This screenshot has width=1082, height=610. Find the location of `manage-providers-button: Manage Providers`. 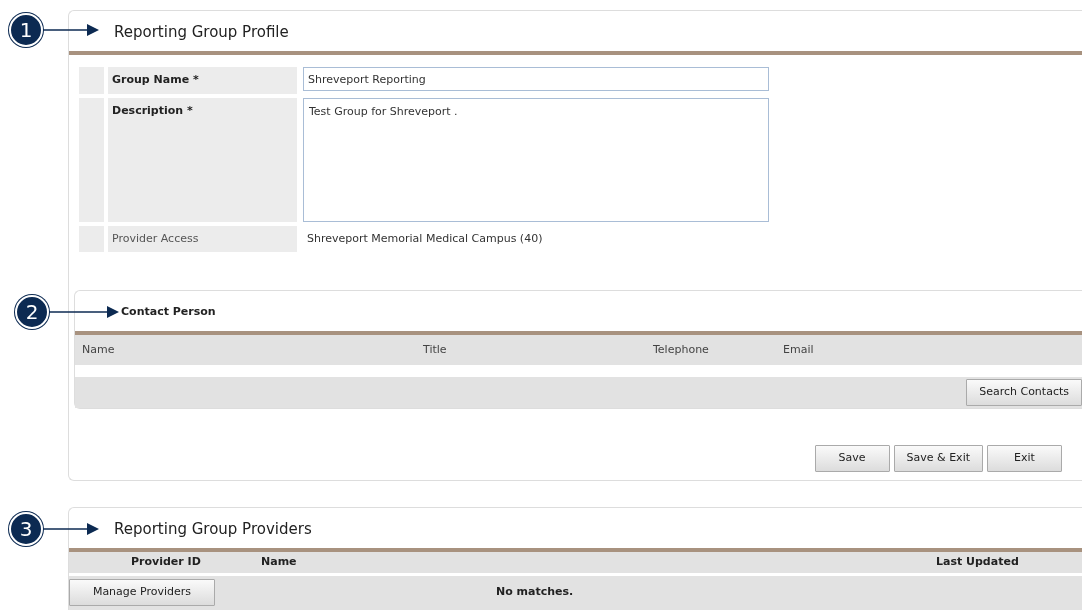

manage-providers-button: Manage Providers is located at coordinates (142, 592).